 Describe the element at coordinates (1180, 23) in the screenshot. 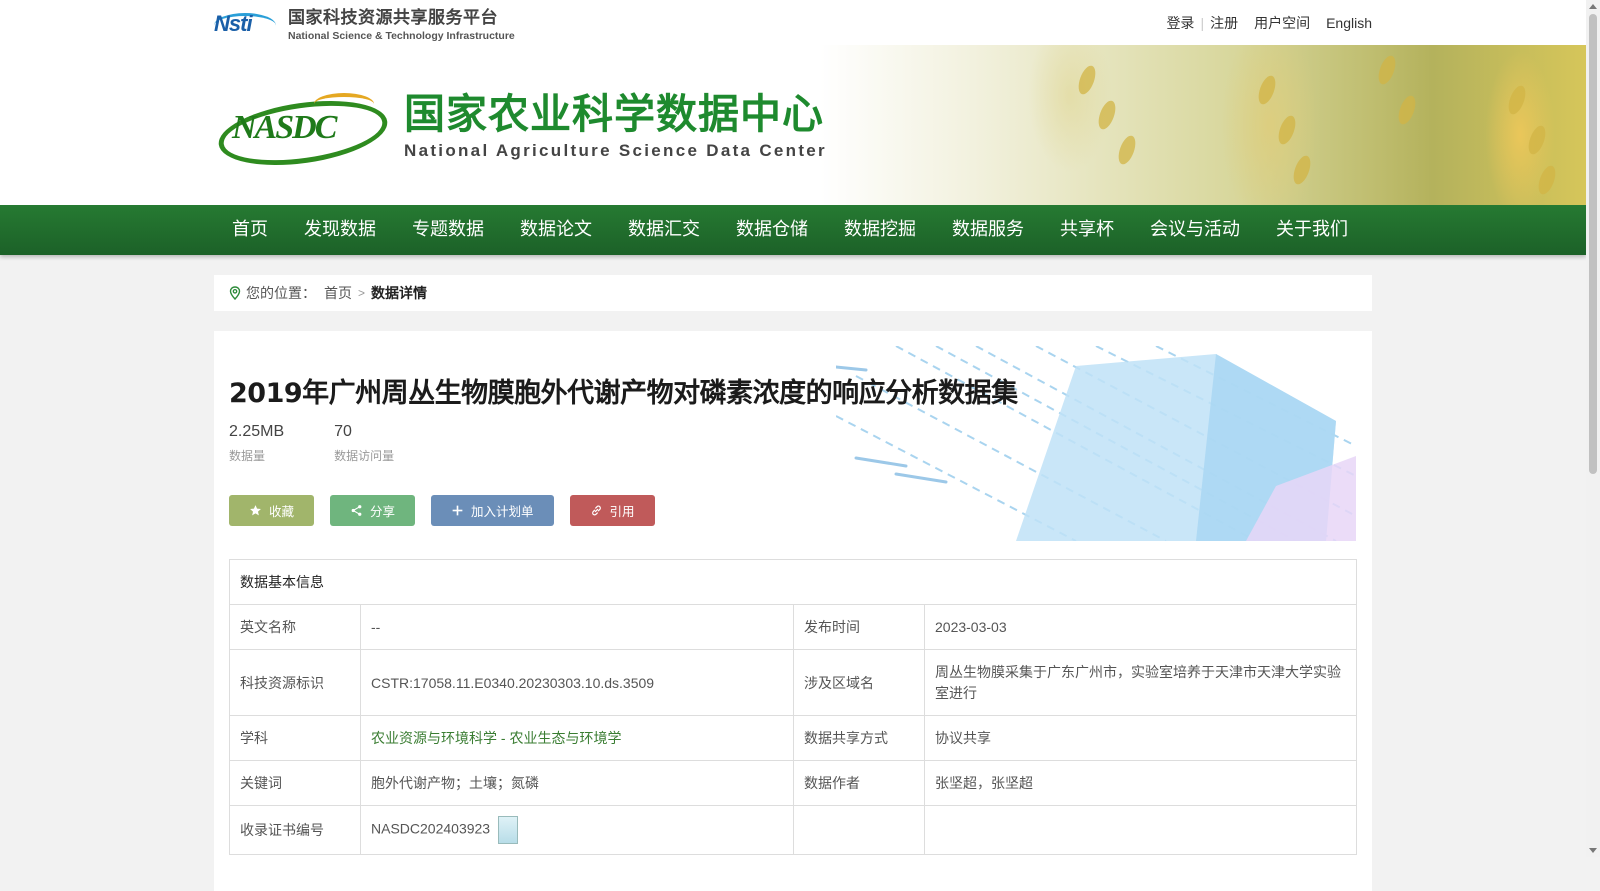

I see `login-link: 登录` at that location.